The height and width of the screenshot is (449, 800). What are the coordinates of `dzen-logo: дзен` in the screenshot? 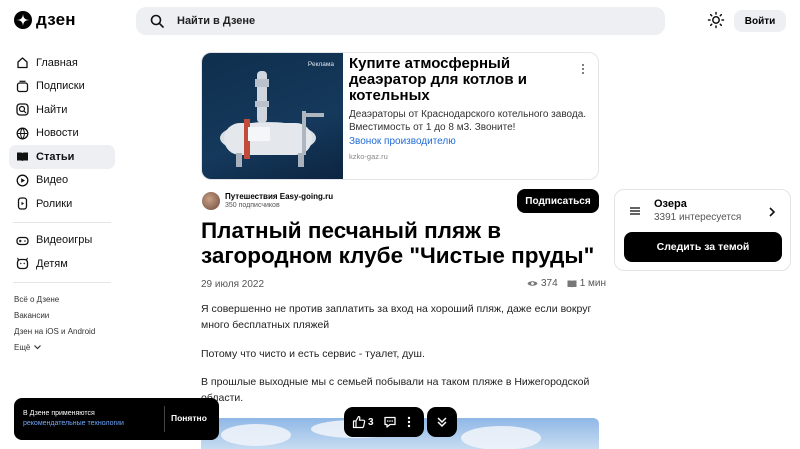 It's located at (45, 20).